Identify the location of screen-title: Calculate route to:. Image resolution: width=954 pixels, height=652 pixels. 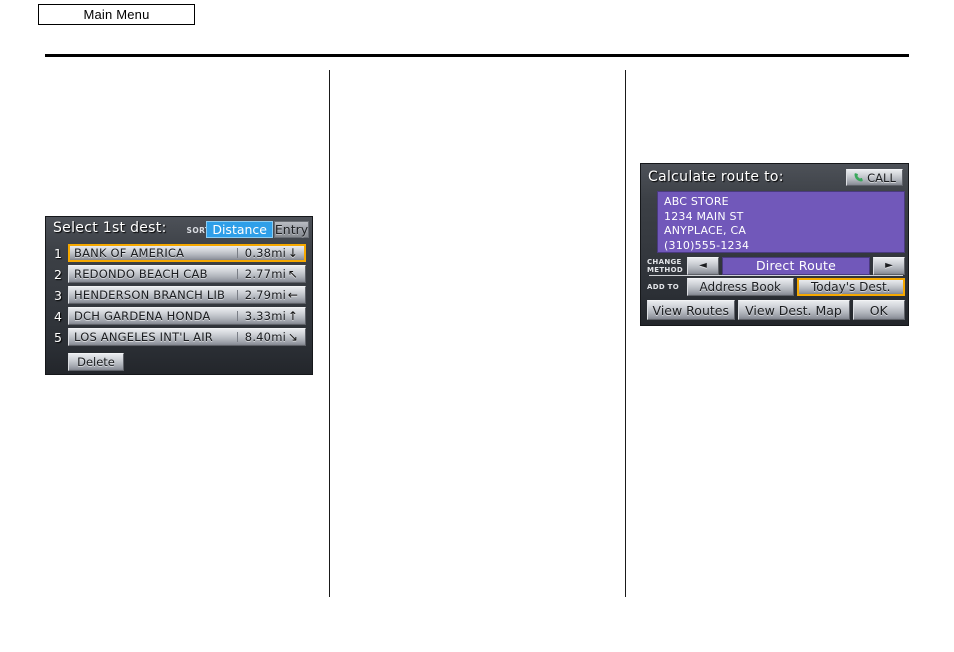
(716, 177).